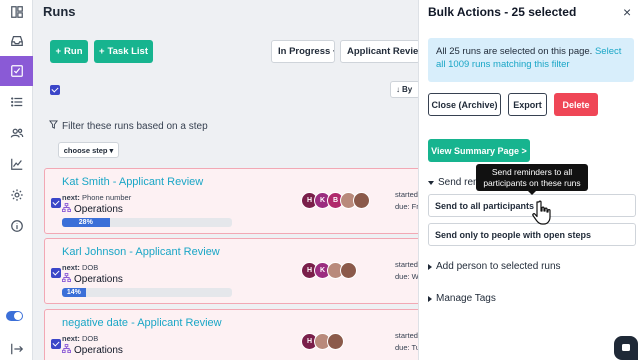  I want to click on template-filter-value: Applicant Review, so click(383, 51).